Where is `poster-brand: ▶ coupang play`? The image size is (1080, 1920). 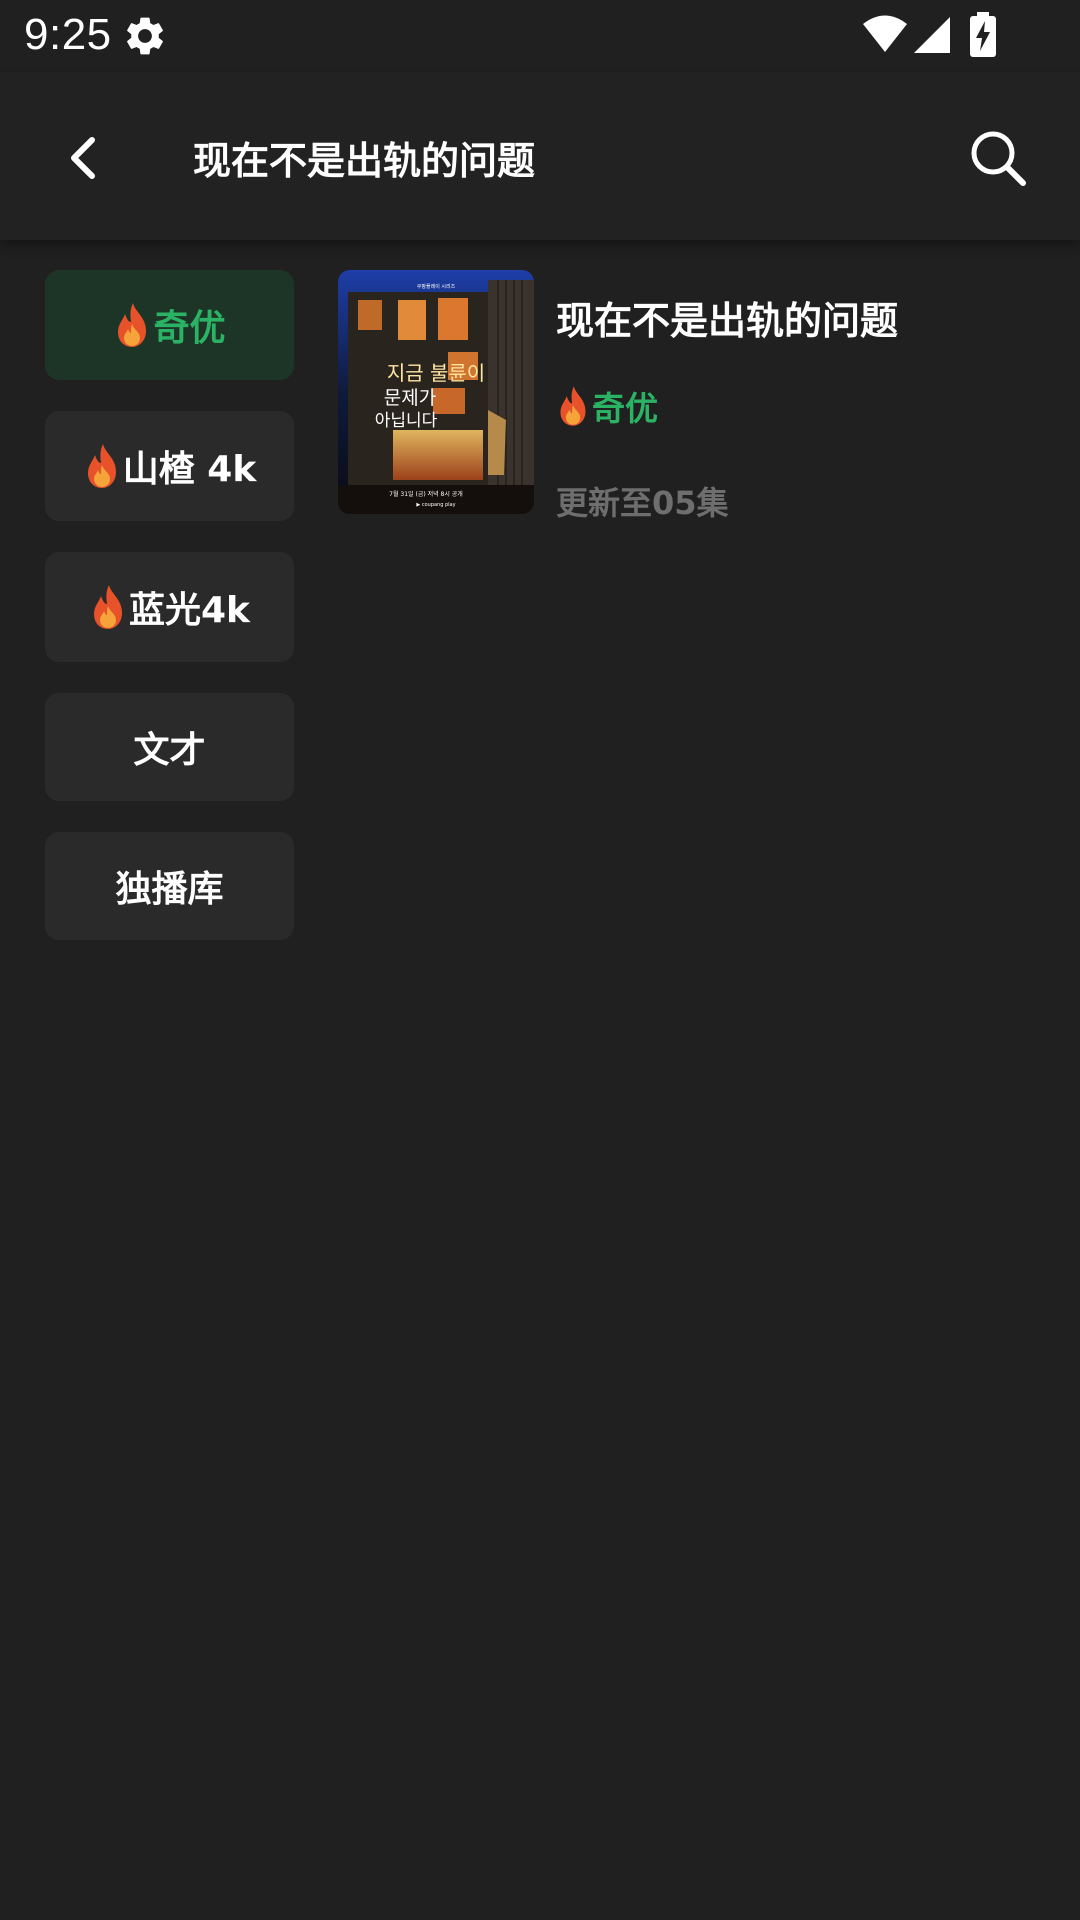 poster-brand: ▶ coupang play is located at coordinates (435, 505).